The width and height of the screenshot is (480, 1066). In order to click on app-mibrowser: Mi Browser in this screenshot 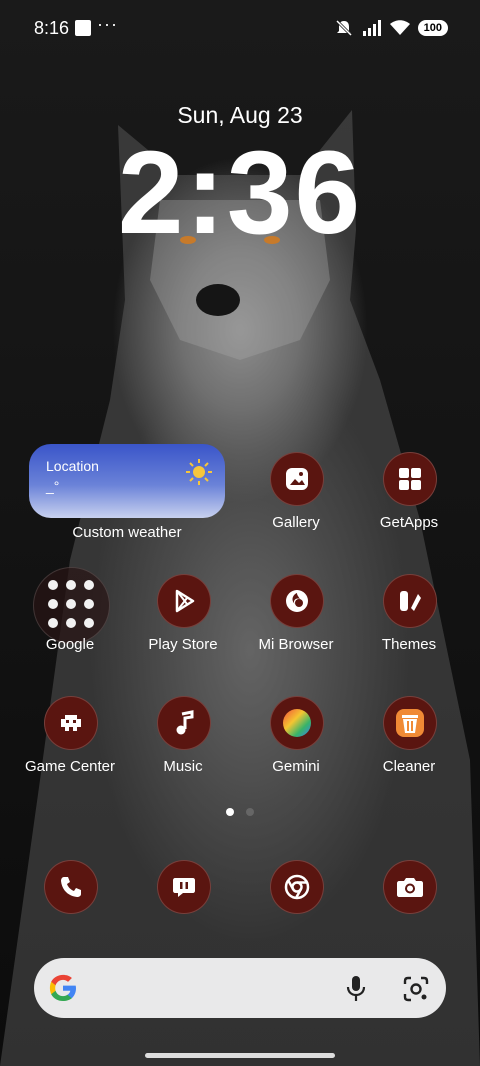, I will do `click(296, 629)`.